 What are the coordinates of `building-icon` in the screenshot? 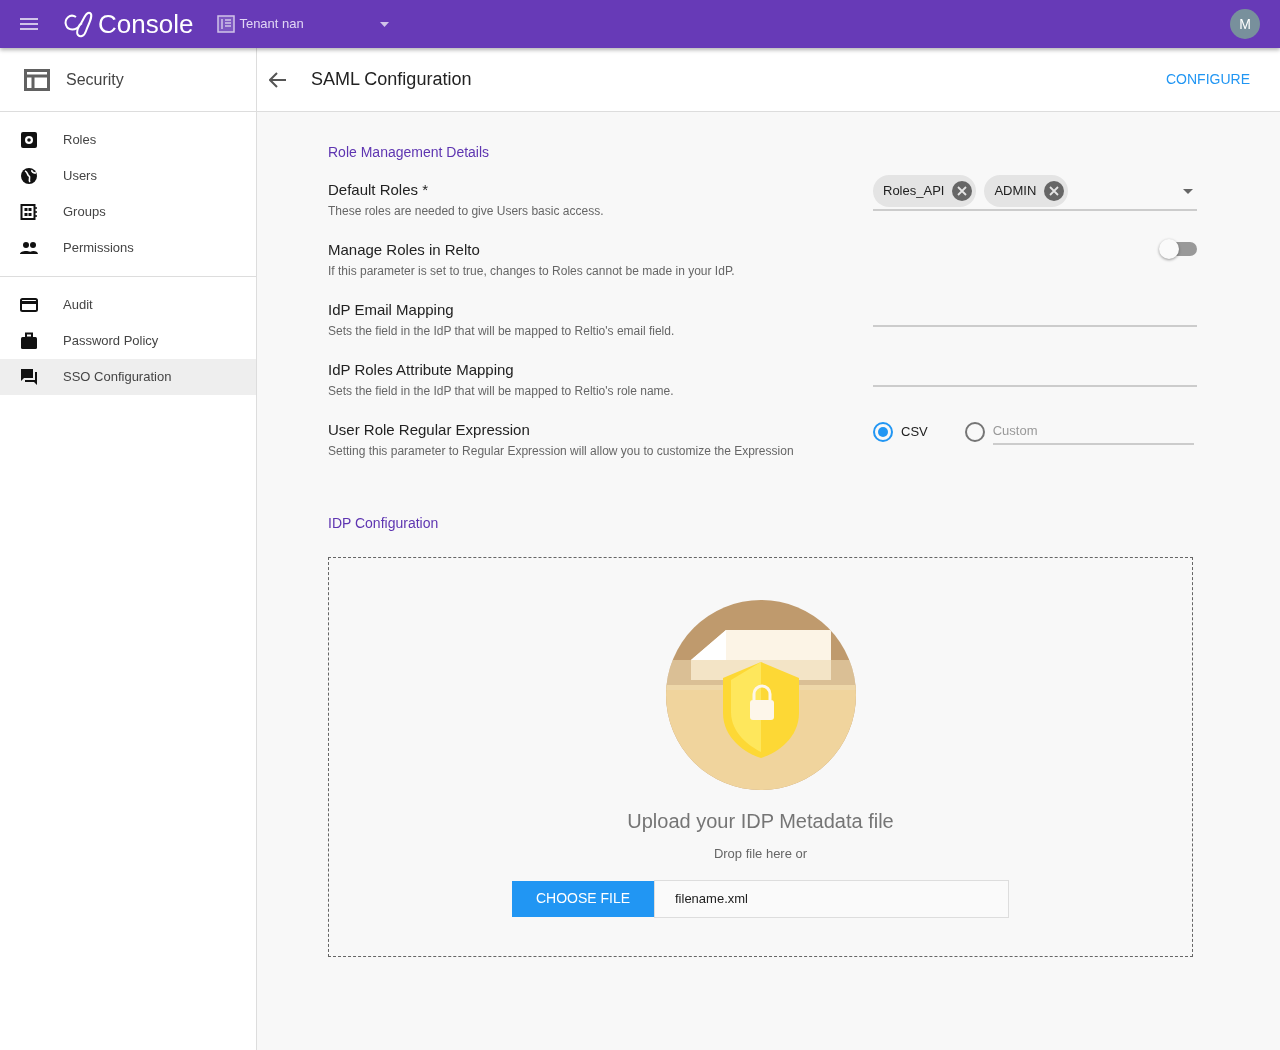 It's located at (226, 24).